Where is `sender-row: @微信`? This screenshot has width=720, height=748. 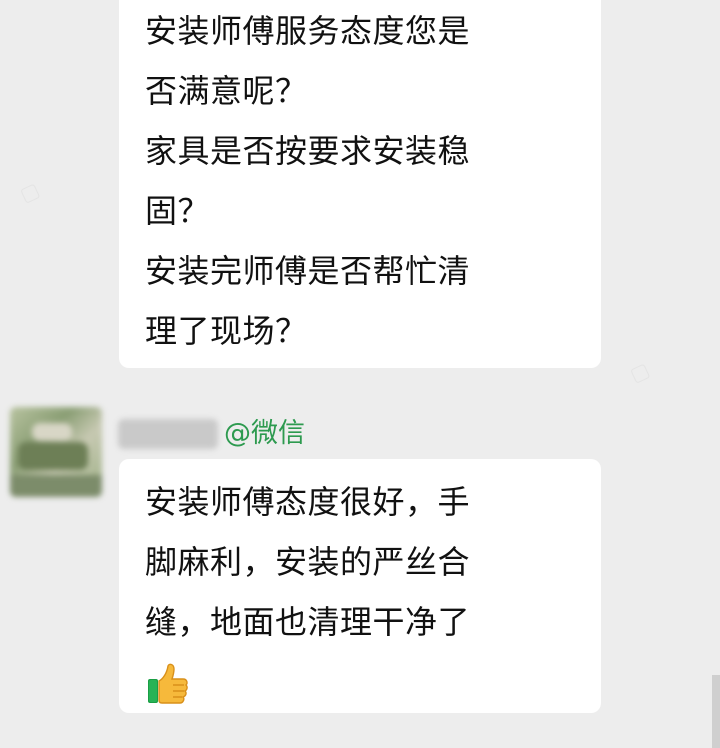
sender-row: @微信 is located at coordinates (211, 434).